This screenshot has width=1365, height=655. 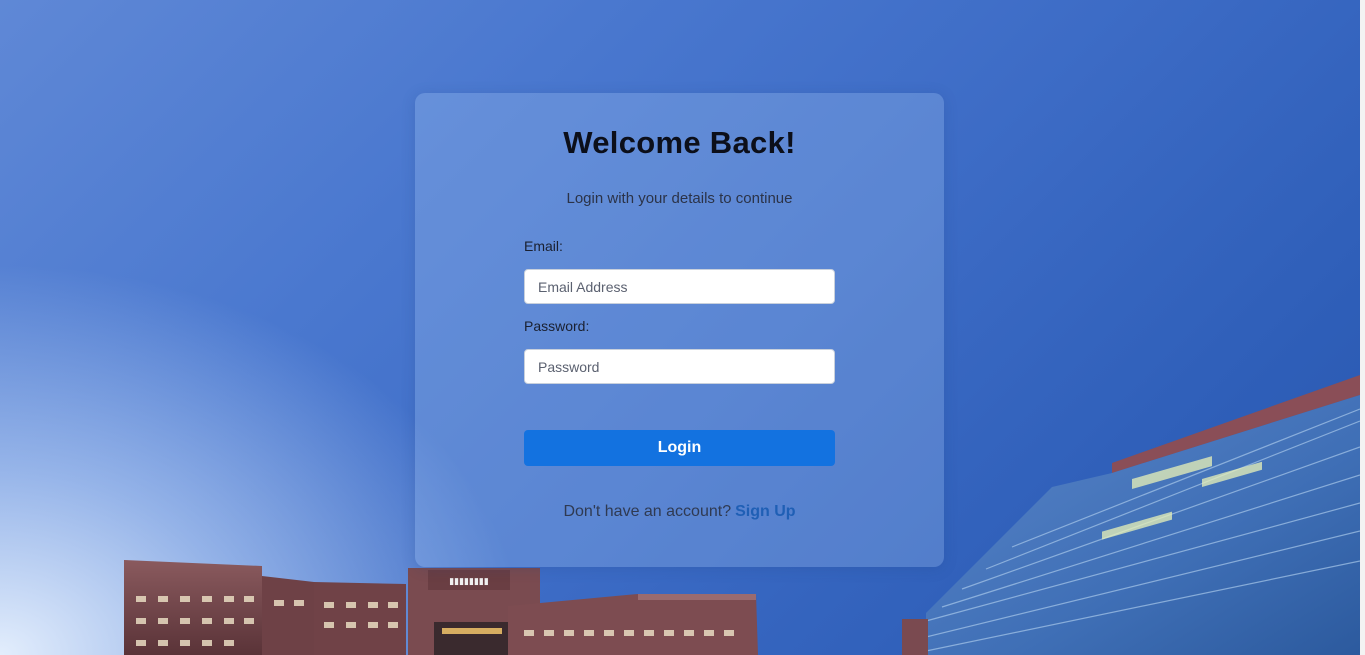 I want to click on email-field, so click(x=679, y=286).